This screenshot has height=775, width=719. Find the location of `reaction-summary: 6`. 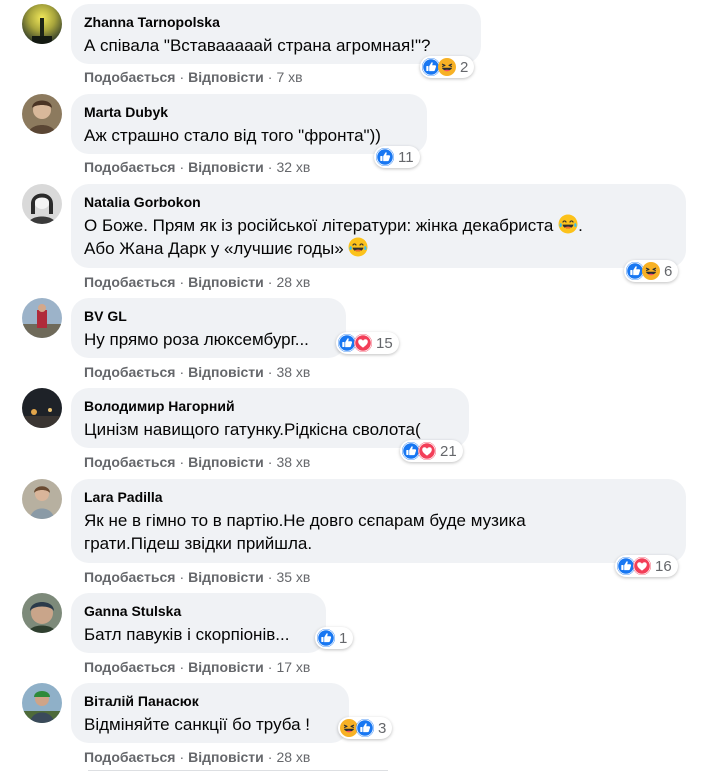

reaction-summary: 6 is located at coordinates (651, 271).